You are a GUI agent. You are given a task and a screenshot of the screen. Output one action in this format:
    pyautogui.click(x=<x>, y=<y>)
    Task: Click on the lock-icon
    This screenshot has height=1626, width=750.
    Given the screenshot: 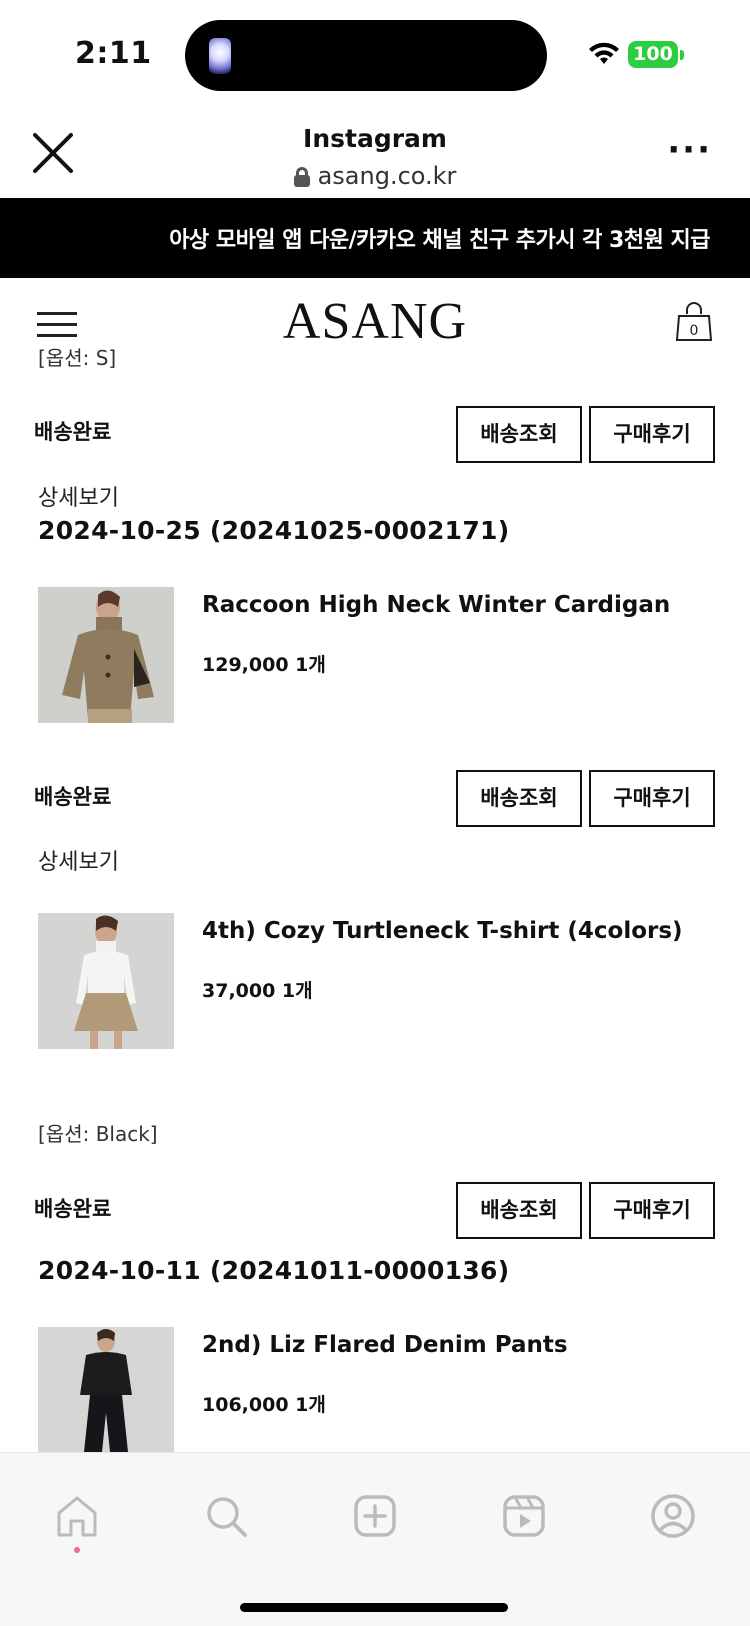 What is the action you would take?
    pyautogui.click(x=301, y=177)
    